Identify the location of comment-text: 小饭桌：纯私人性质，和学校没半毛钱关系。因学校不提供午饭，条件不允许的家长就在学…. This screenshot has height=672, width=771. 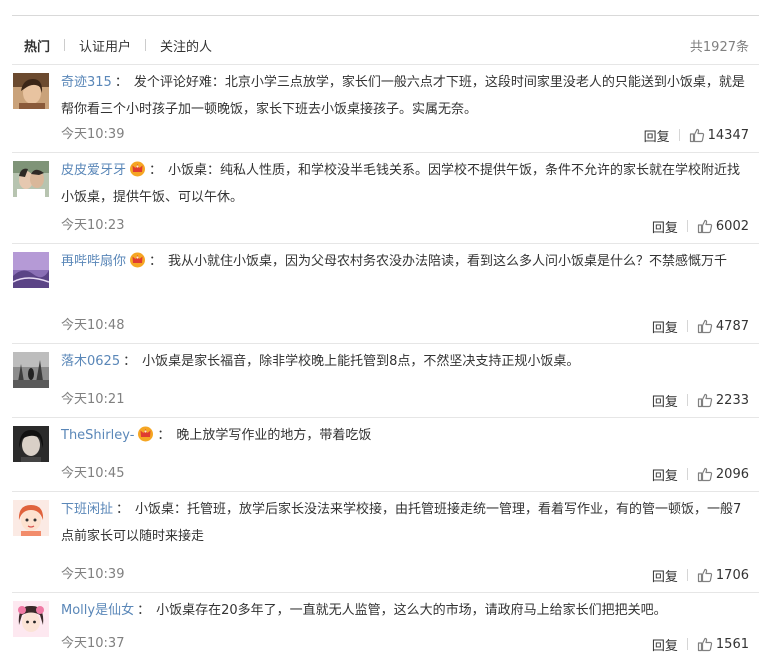
(401, 184).